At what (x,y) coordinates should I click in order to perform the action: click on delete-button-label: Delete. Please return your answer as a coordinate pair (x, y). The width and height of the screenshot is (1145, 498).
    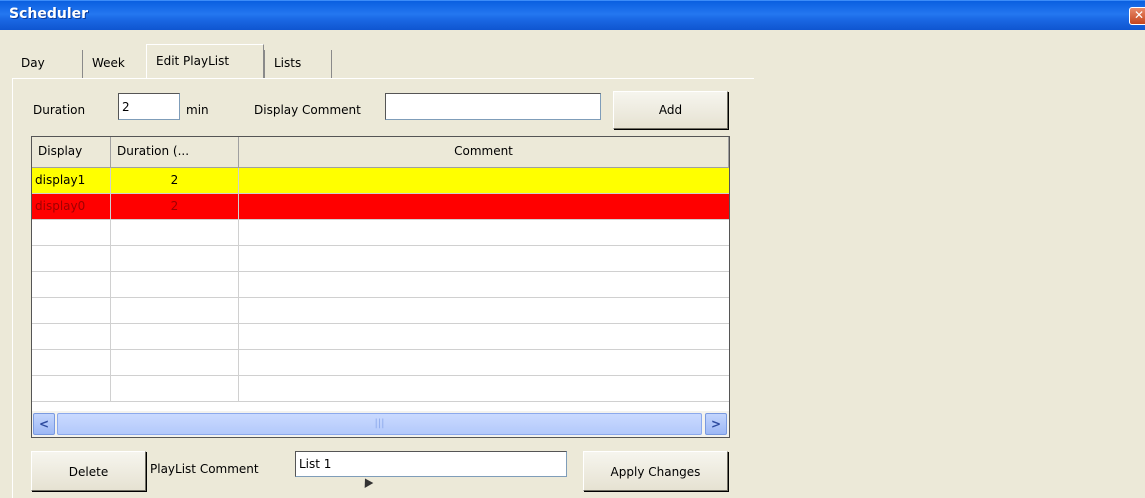
    Looking at the image, I should click on (88, 472).